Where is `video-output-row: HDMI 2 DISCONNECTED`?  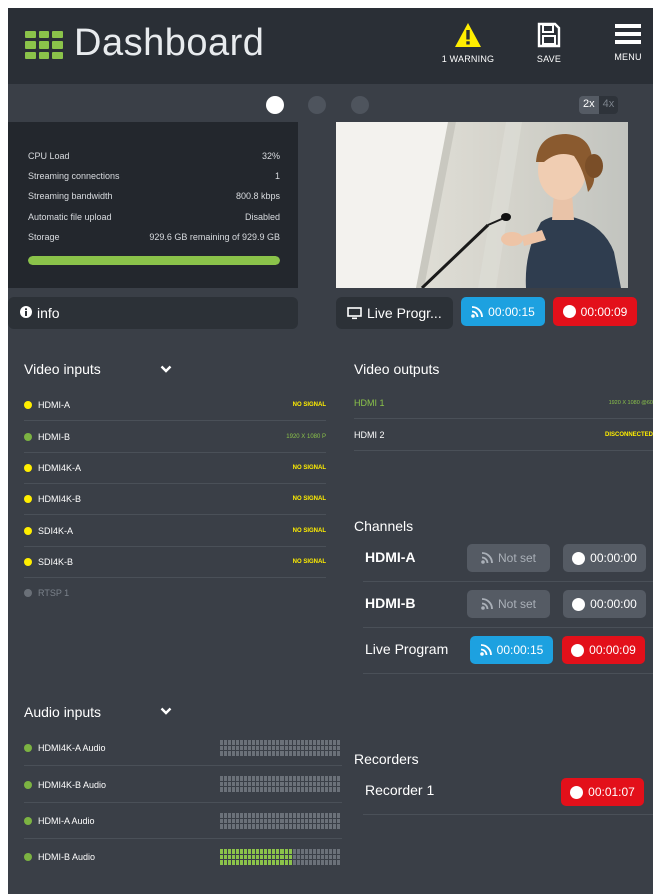 video-output-row: HDMI 2 DISCONNECTED is located at coordinates (503, 435).